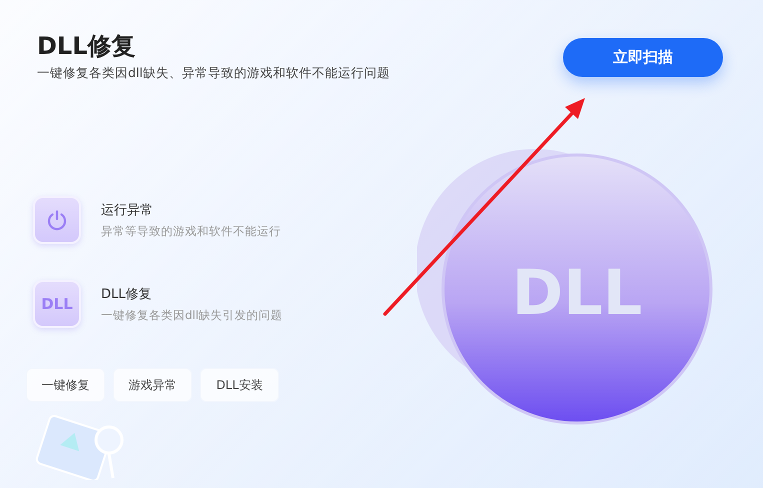 Image resolution: width=763 pixels, height=488 pixels. I want to click on power-icon, so click(57, 220).